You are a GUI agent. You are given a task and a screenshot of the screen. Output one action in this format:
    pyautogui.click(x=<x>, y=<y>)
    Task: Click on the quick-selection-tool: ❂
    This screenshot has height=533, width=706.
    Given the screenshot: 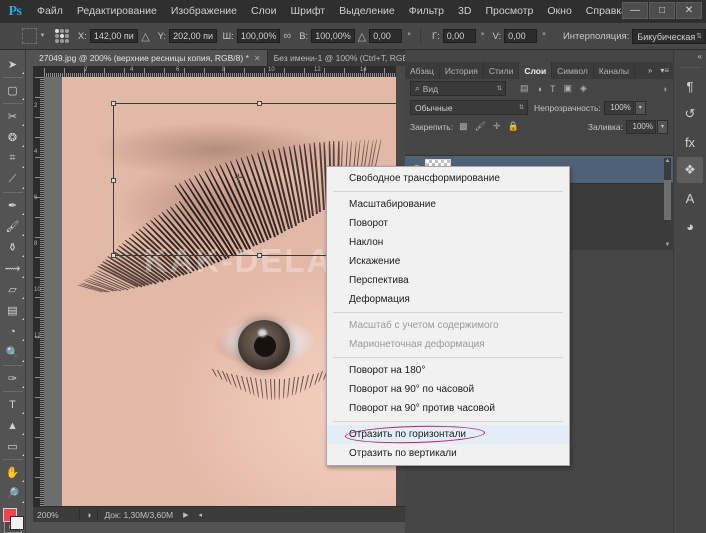 What is the action you would take?
    pyautogui.click(x=13, y=137)
    